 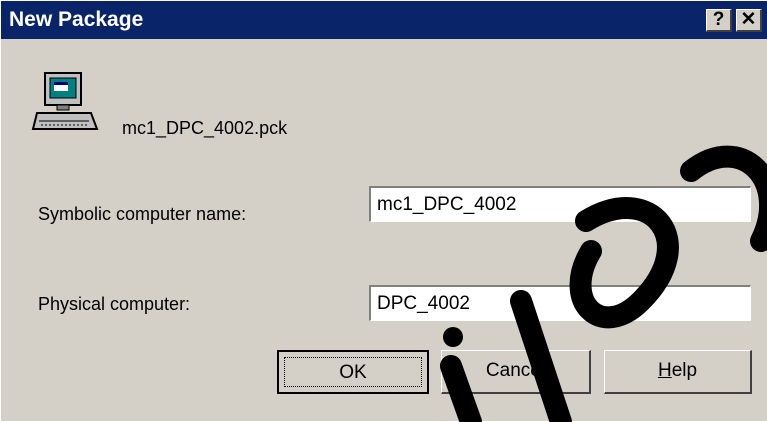 What do you see at coordinates (114, 304) in the screenshot?
I see `physical-computer-label: Physical computer:` at bounding box center [114, 304].